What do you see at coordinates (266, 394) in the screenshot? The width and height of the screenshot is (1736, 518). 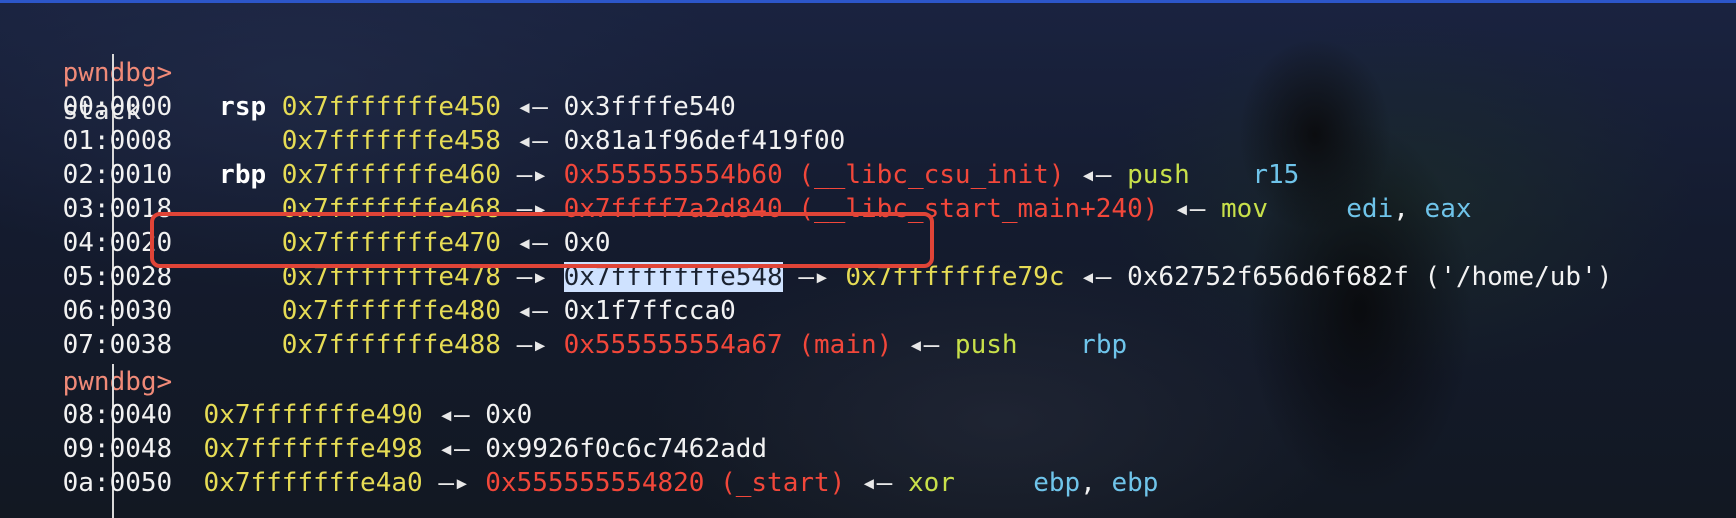 I see `stack-row: 08:0040 0x7fffffffe490 ◂— 0x0` at bounding box center [266, 394].